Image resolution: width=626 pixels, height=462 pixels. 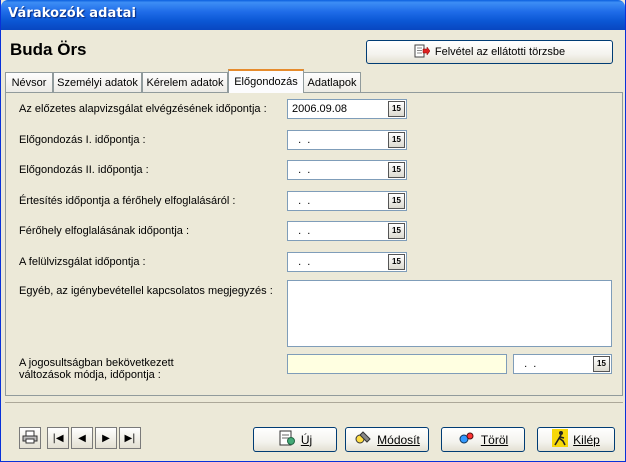 What do you see at coordinates (313, 15) in the screenshot?
I see `title-bar: Várakozók adatai` at bounding box center [313, 15].